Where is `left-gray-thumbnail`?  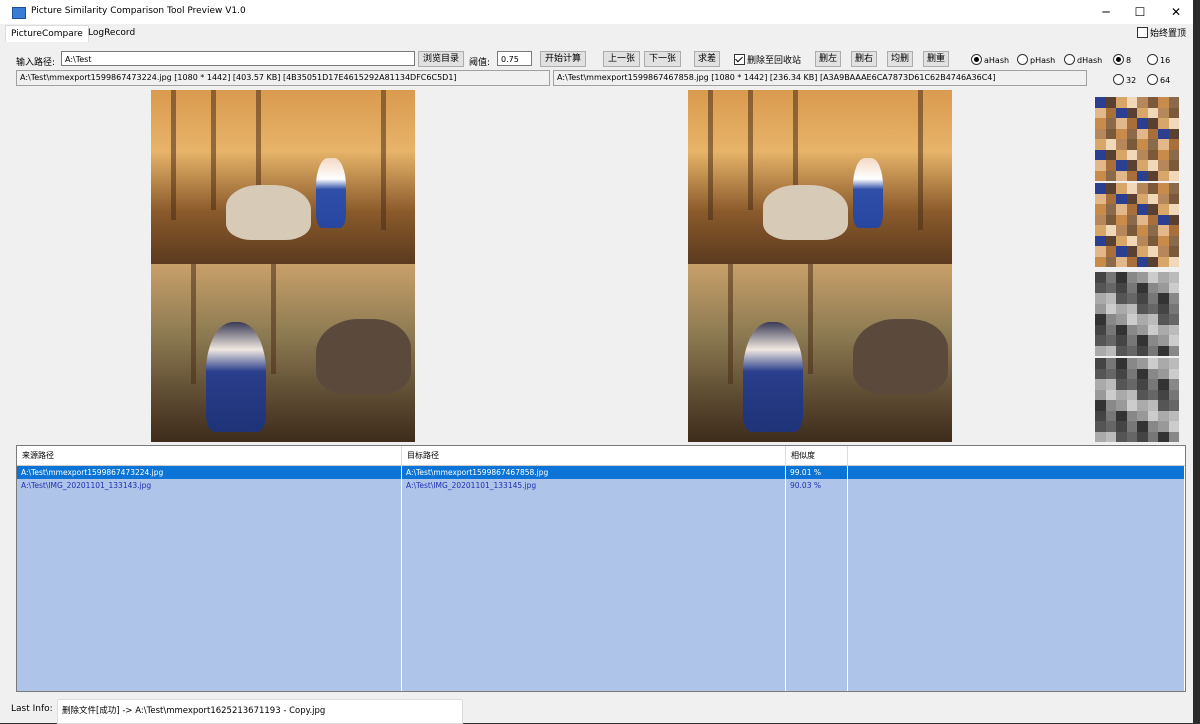
left-gray-thumbnail is located at coordinates (1137, 314).